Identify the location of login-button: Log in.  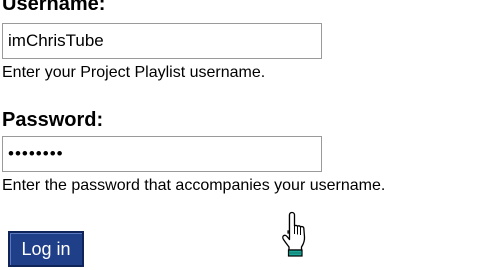
(46, 249).